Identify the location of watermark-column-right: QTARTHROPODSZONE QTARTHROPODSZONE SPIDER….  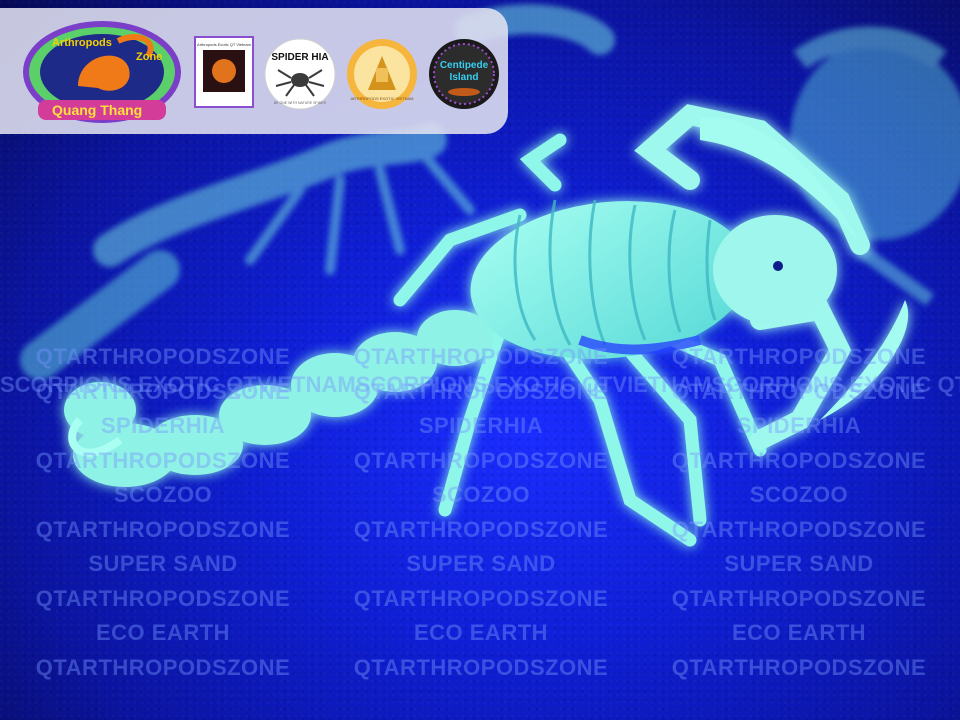
(799, 512).